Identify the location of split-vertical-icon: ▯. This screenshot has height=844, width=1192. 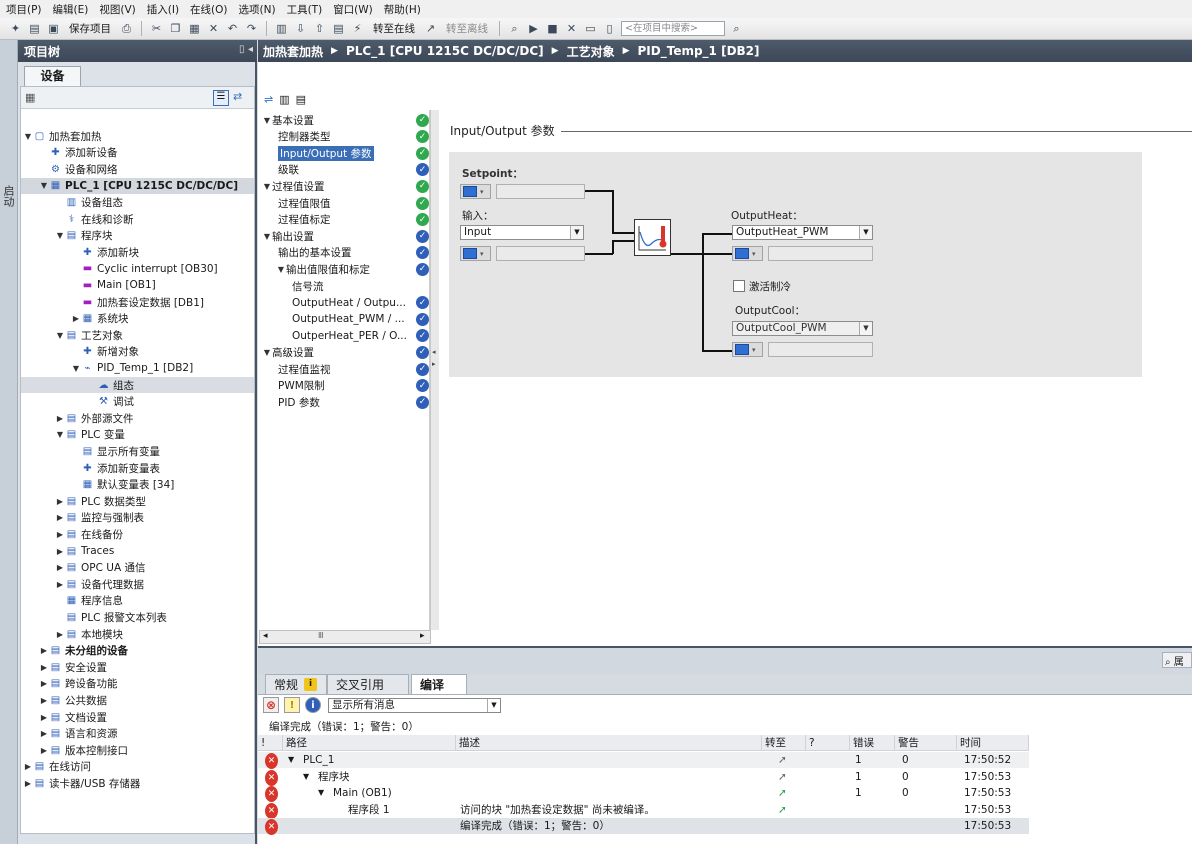
(609, 28).